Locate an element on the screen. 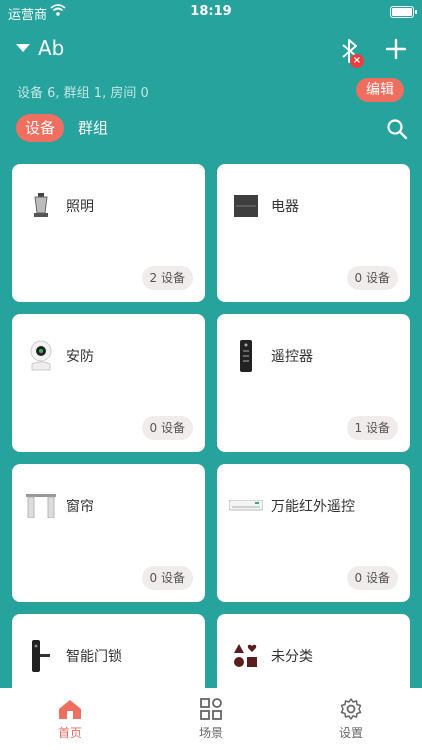  tab-settings: 设置 is located at coordinates (351, 719).